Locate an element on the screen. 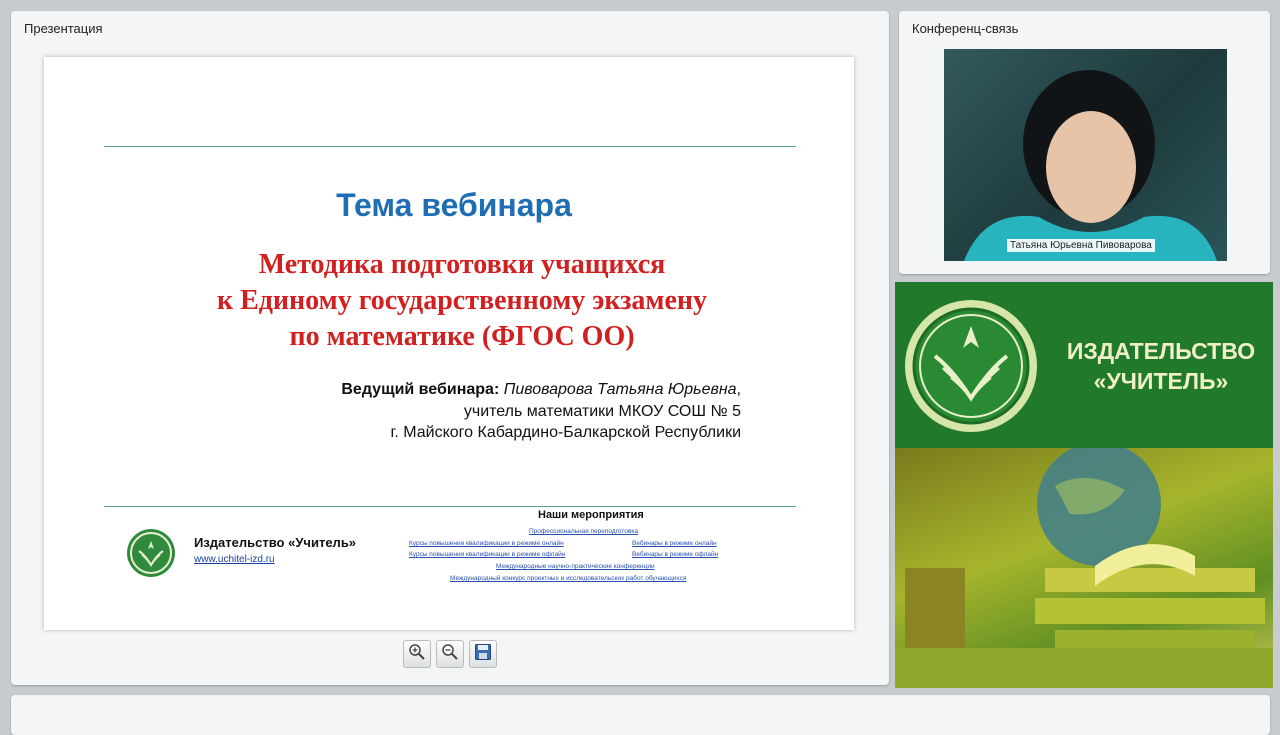 This screenshot has height=735, width=1280. banner-title-line-1: ИЗДАТЕЛЬСТВО is located at coordinates (1161, 351).